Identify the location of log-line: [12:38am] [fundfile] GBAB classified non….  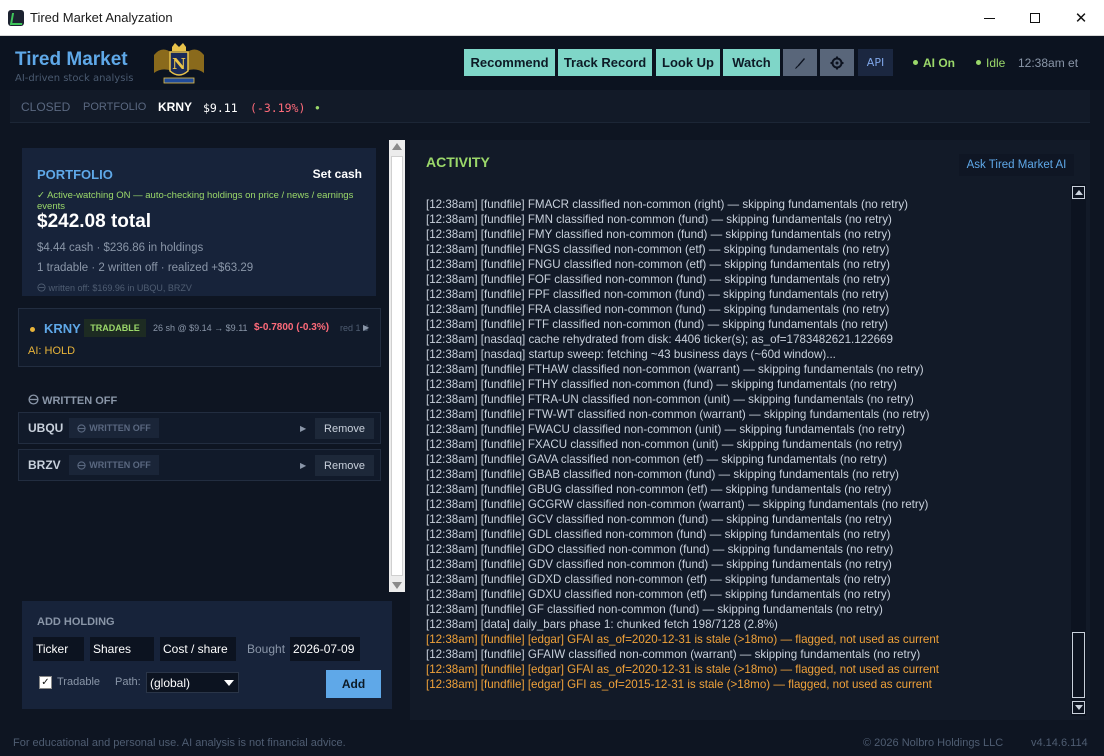
(662, 474).